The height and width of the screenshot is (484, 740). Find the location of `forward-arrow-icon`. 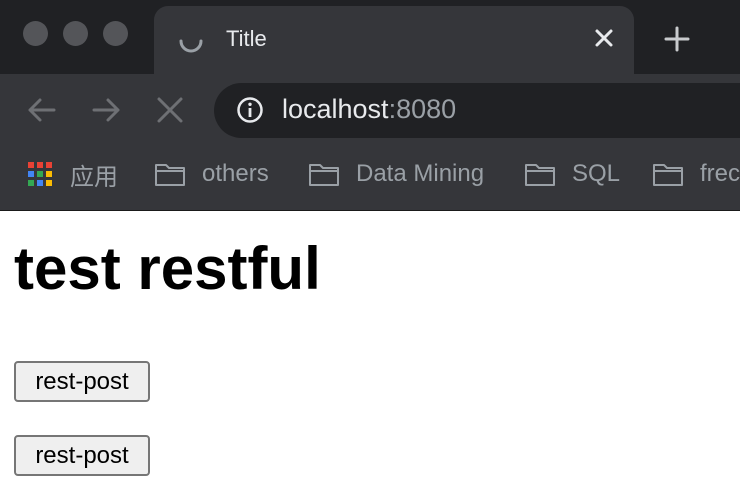

forward-arrow-icon is located at coordinates (106, 110).